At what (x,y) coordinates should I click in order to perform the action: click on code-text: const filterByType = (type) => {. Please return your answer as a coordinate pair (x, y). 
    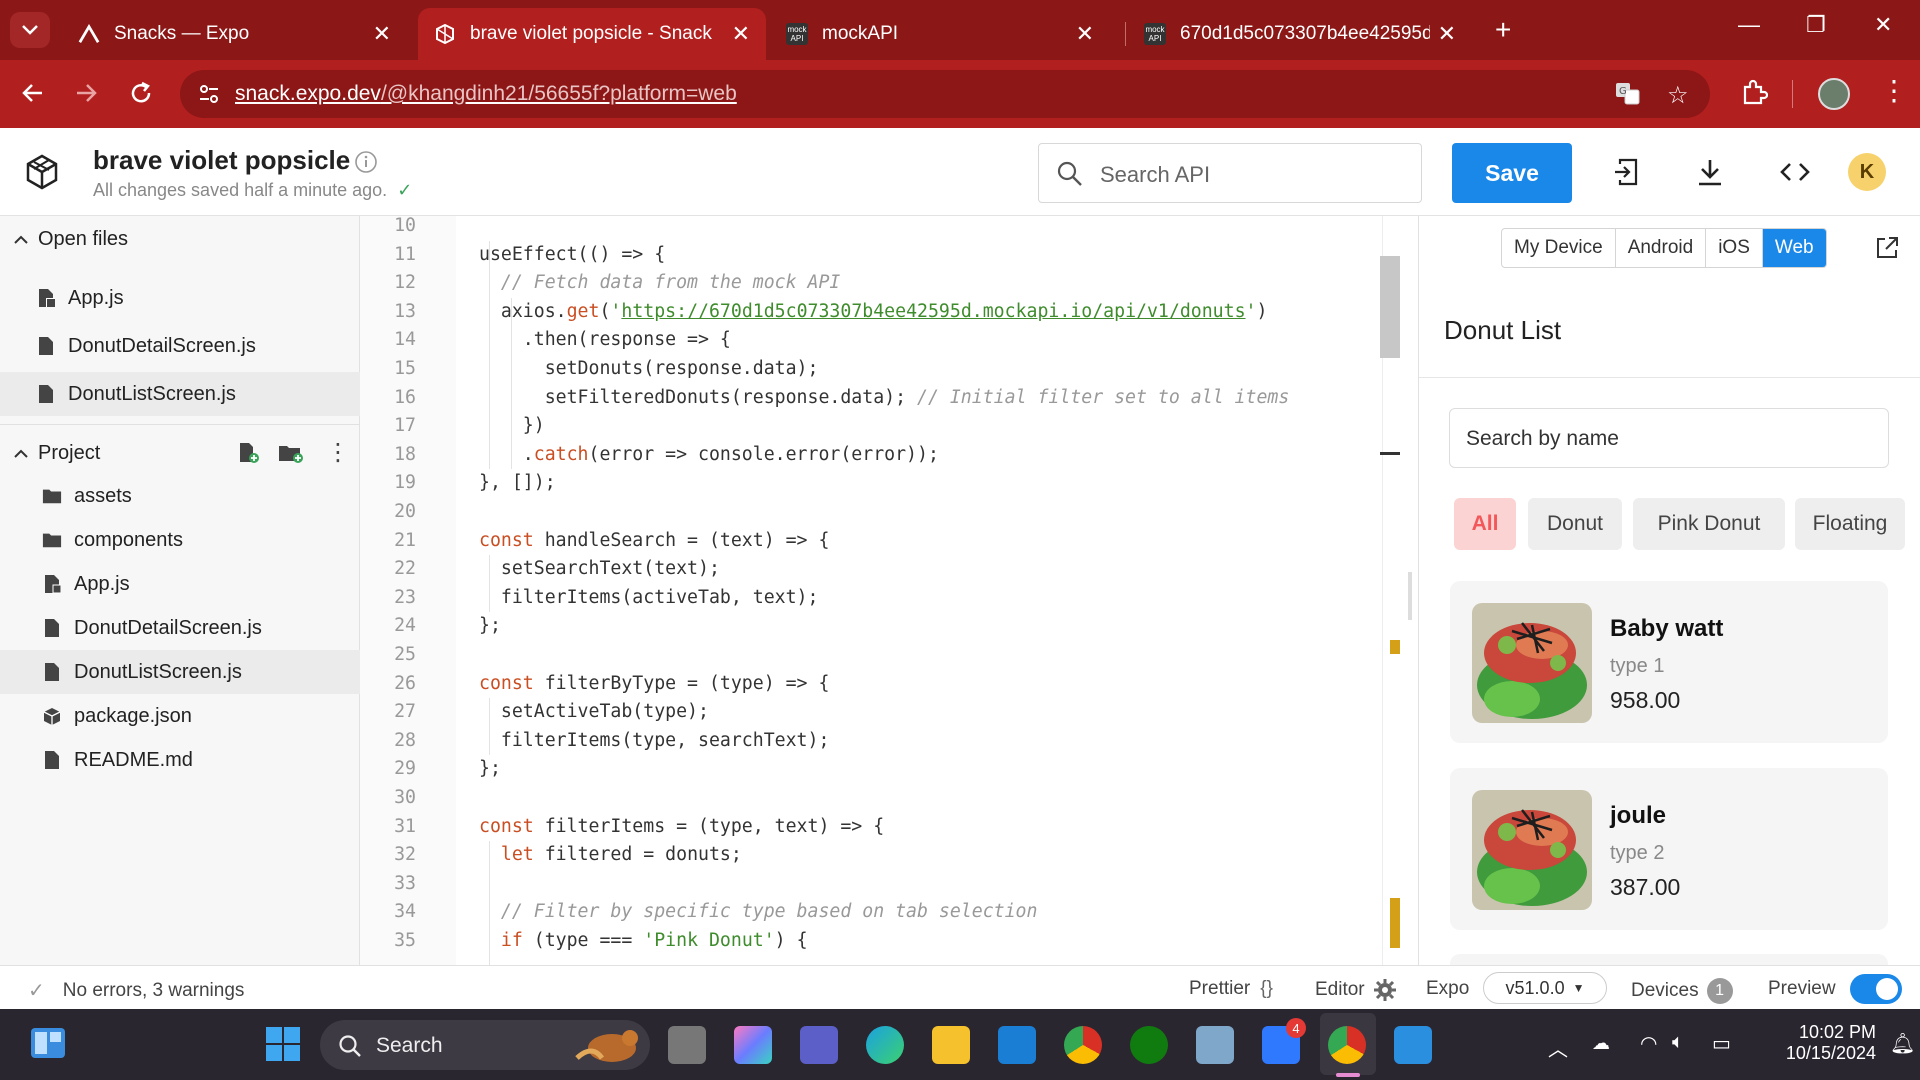
    Looking at the image, I should click on (654, 684).